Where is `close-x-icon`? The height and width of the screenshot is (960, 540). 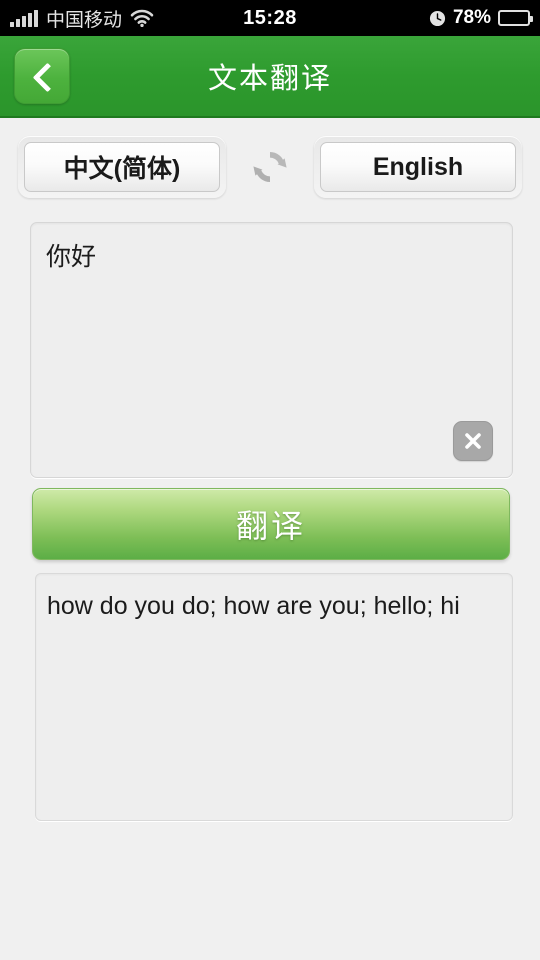
close-x-icon is located at coordinates (473, 441).